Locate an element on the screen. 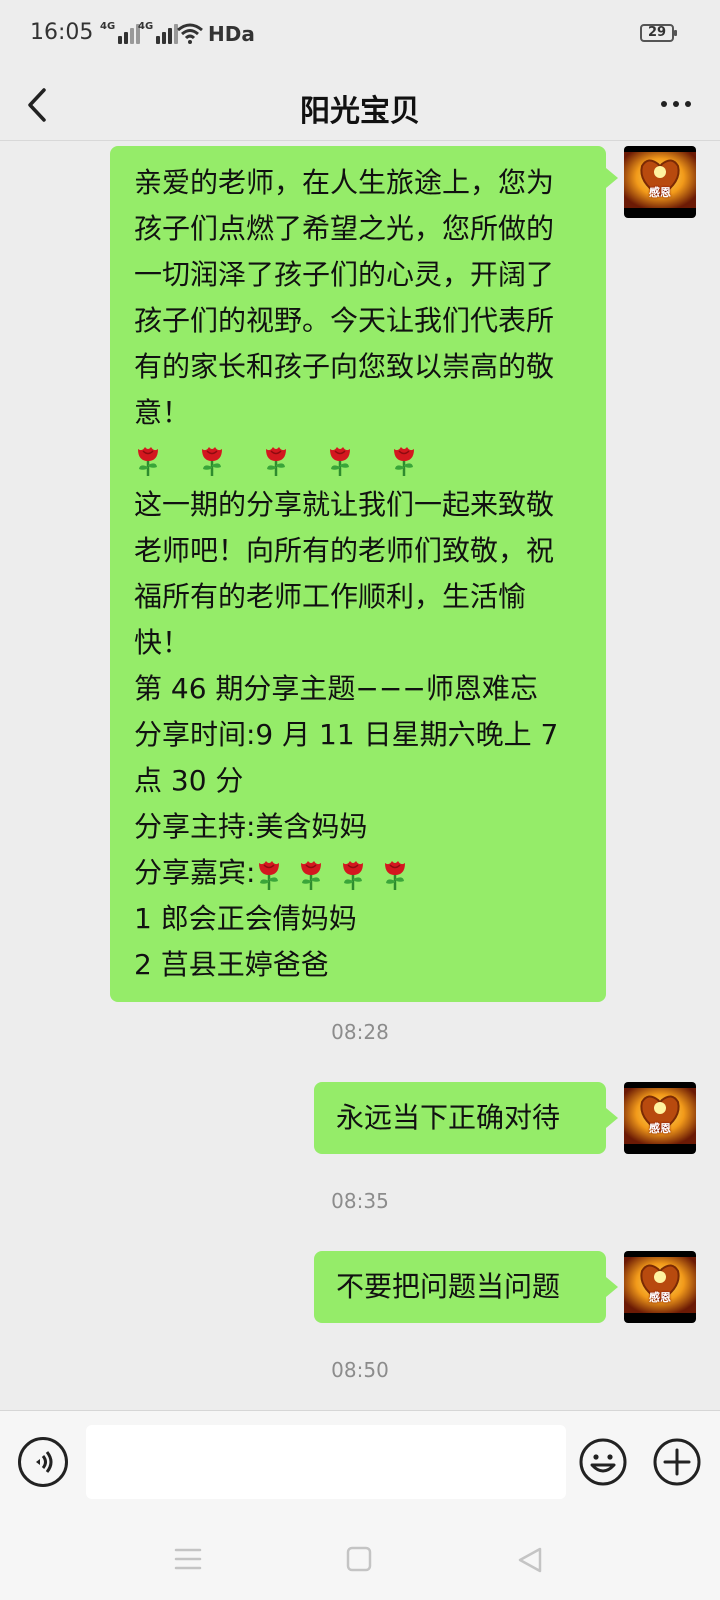  rose-emoji-row is located at coordinates (360, 459).